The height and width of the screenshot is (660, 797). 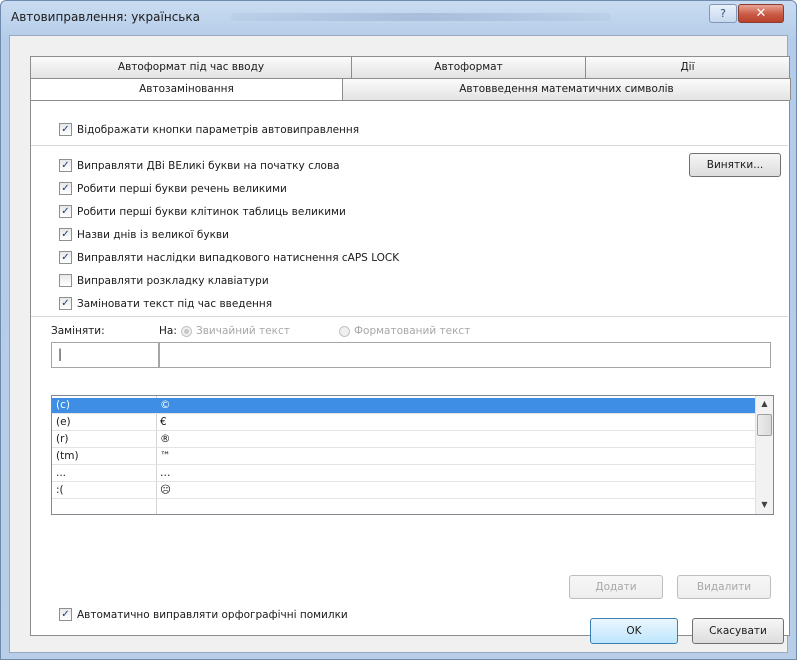 What do you see at coordinates (566, 89) in the screenshot?
I see `tab-math-autocorrect: Автовведення математичних символів` at bounding box center [566, 89].